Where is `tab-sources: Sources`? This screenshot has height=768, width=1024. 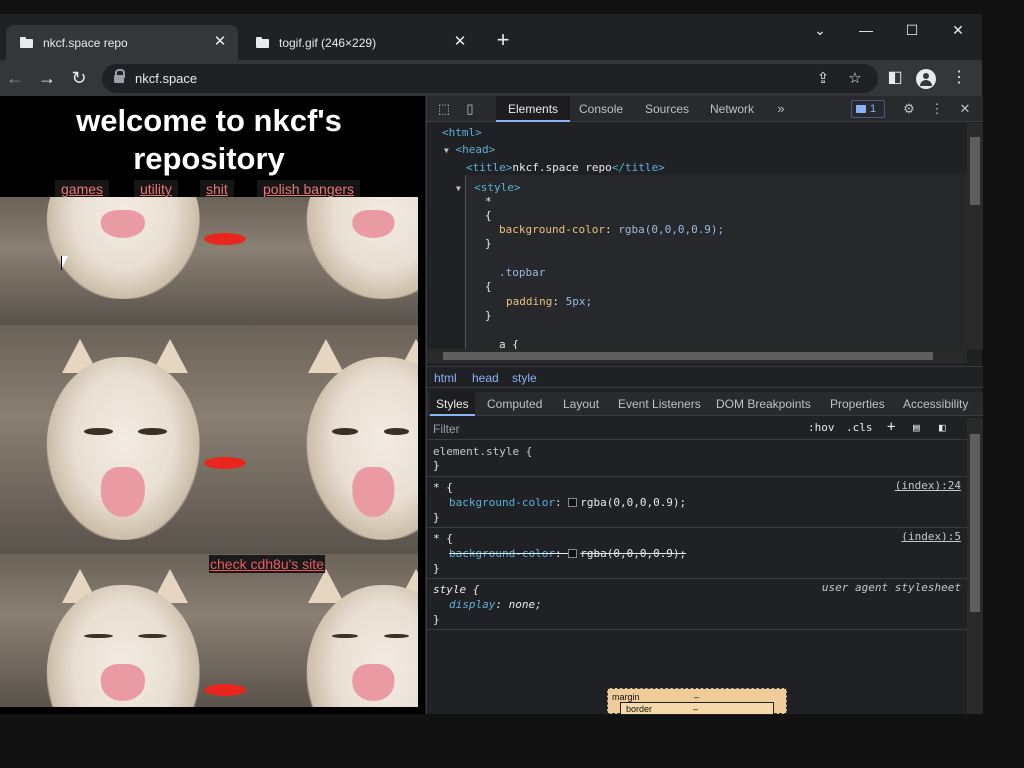 tab-sources: Sources is located at coordinates (667, 109).